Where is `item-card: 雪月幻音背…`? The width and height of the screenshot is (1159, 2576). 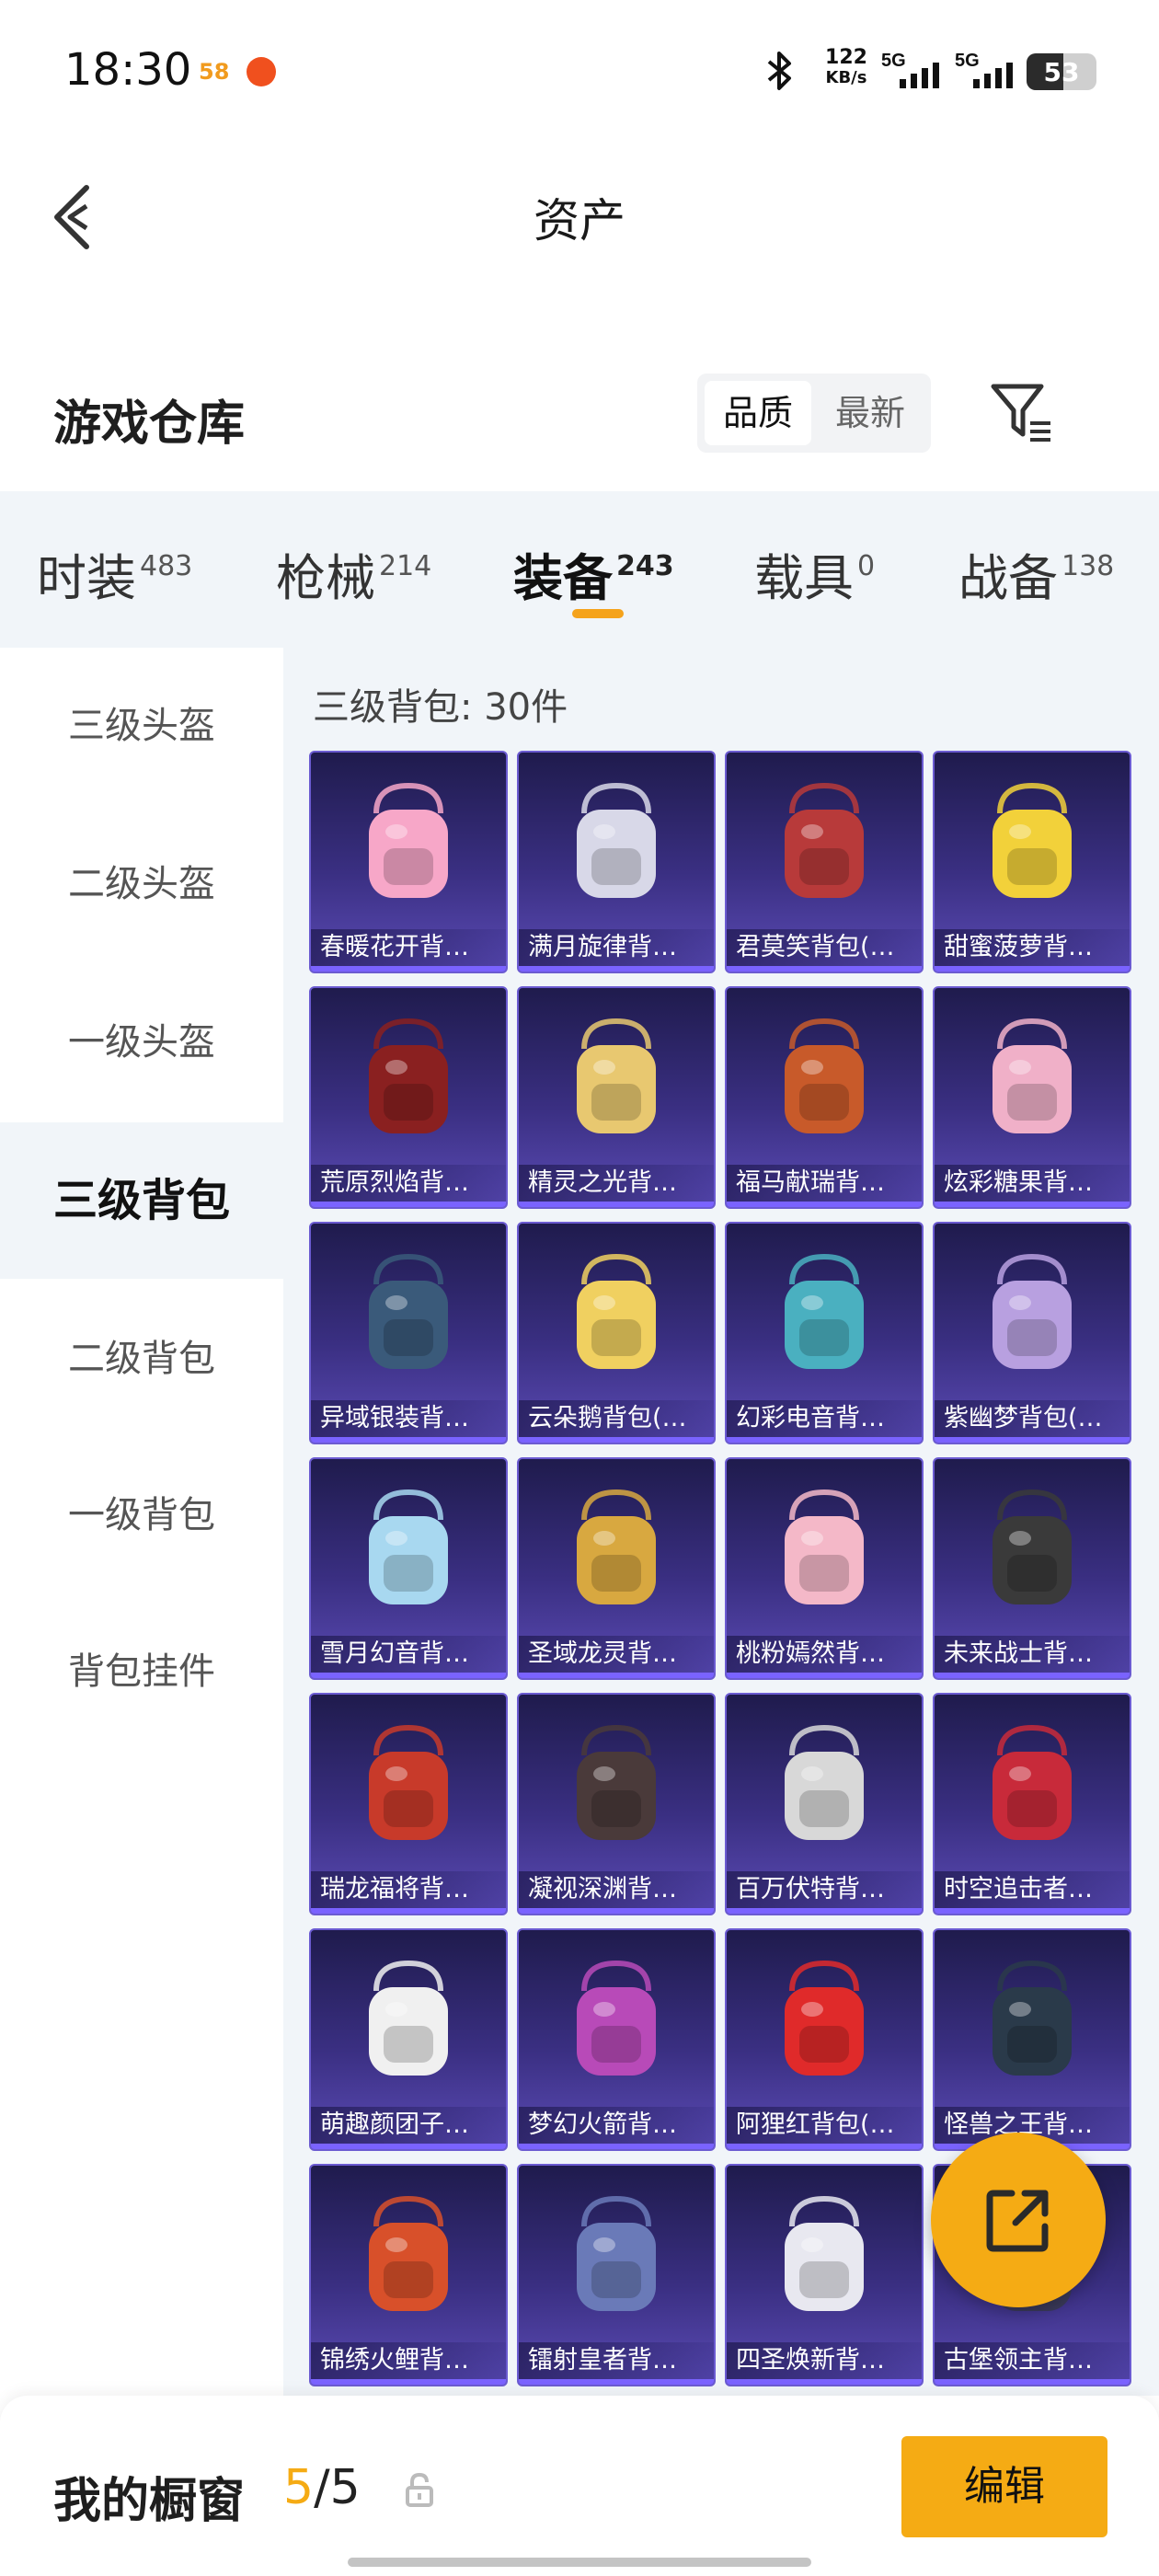 item-card: 雪月幻音背… is located at coordinates (408, 1568).